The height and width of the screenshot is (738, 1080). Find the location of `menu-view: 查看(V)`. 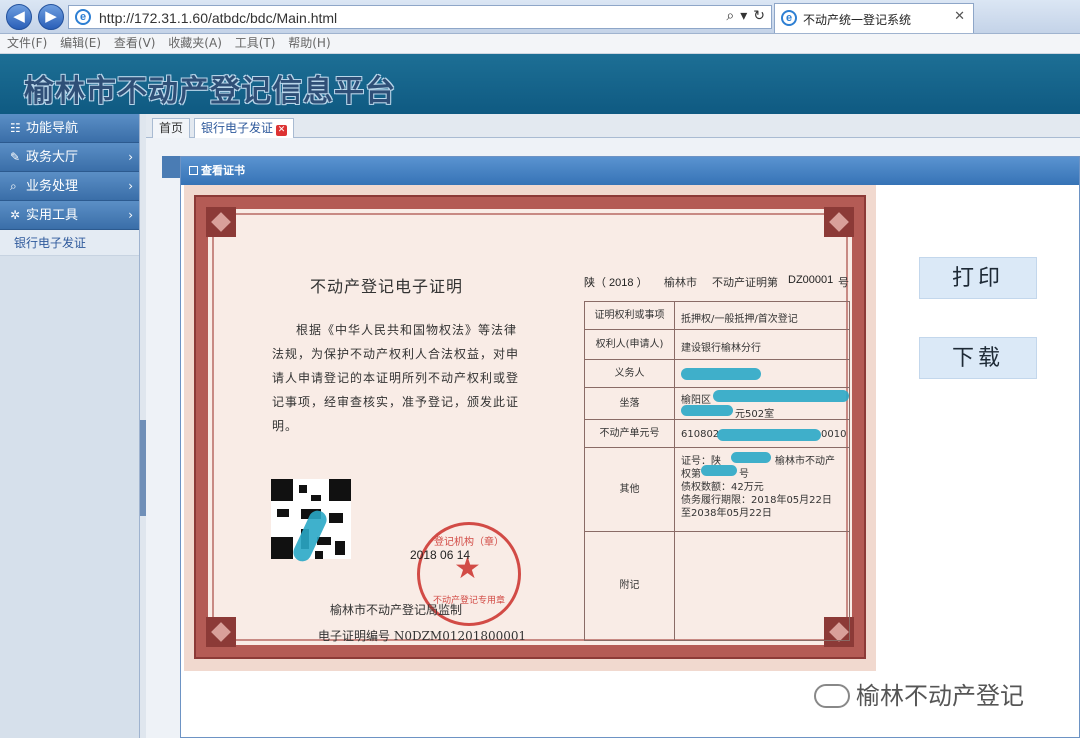

menu-view: 查看(V) is located at coordinates (135, 43).